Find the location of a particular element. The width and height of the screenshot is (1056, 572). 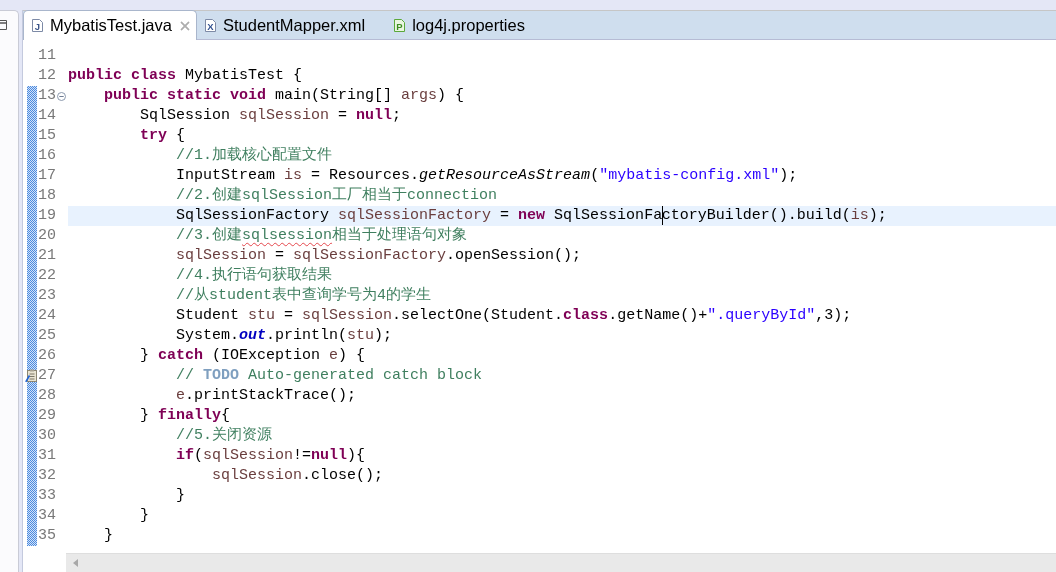

code-line: try { is located at coordinates (163, 136).